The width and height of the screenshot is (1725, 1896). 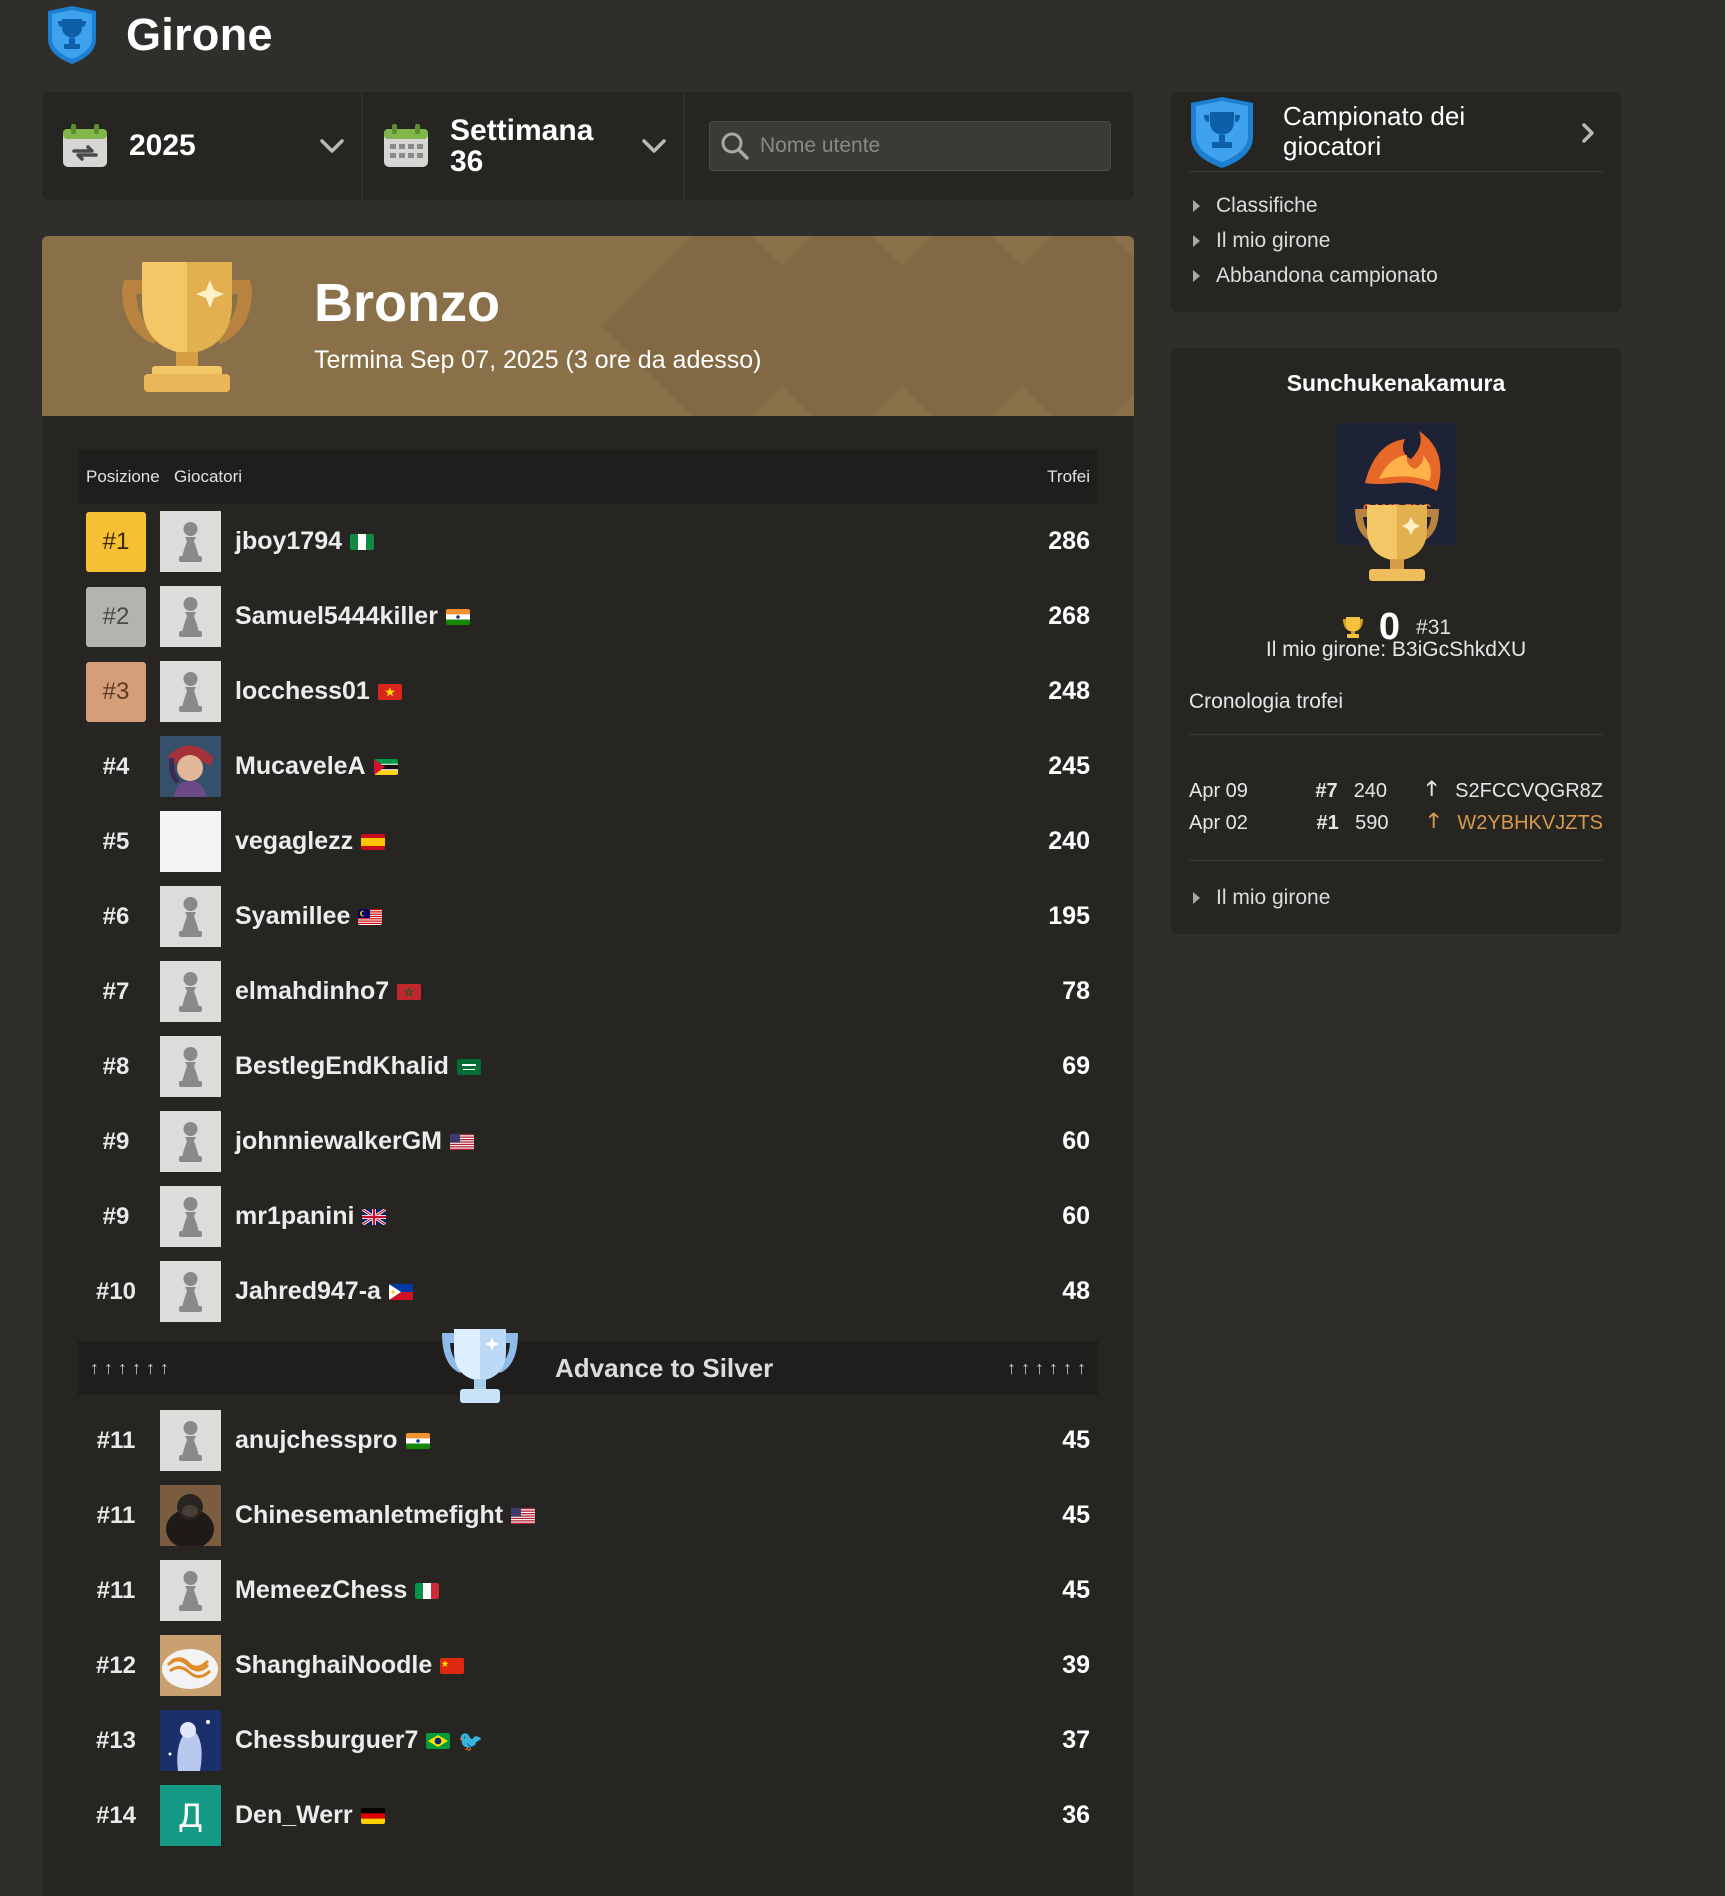 What do you see at coordinates (337, 1590) in the screenshot?
I see `player-name: MemeezChess` at bounding box center [337, 1590].